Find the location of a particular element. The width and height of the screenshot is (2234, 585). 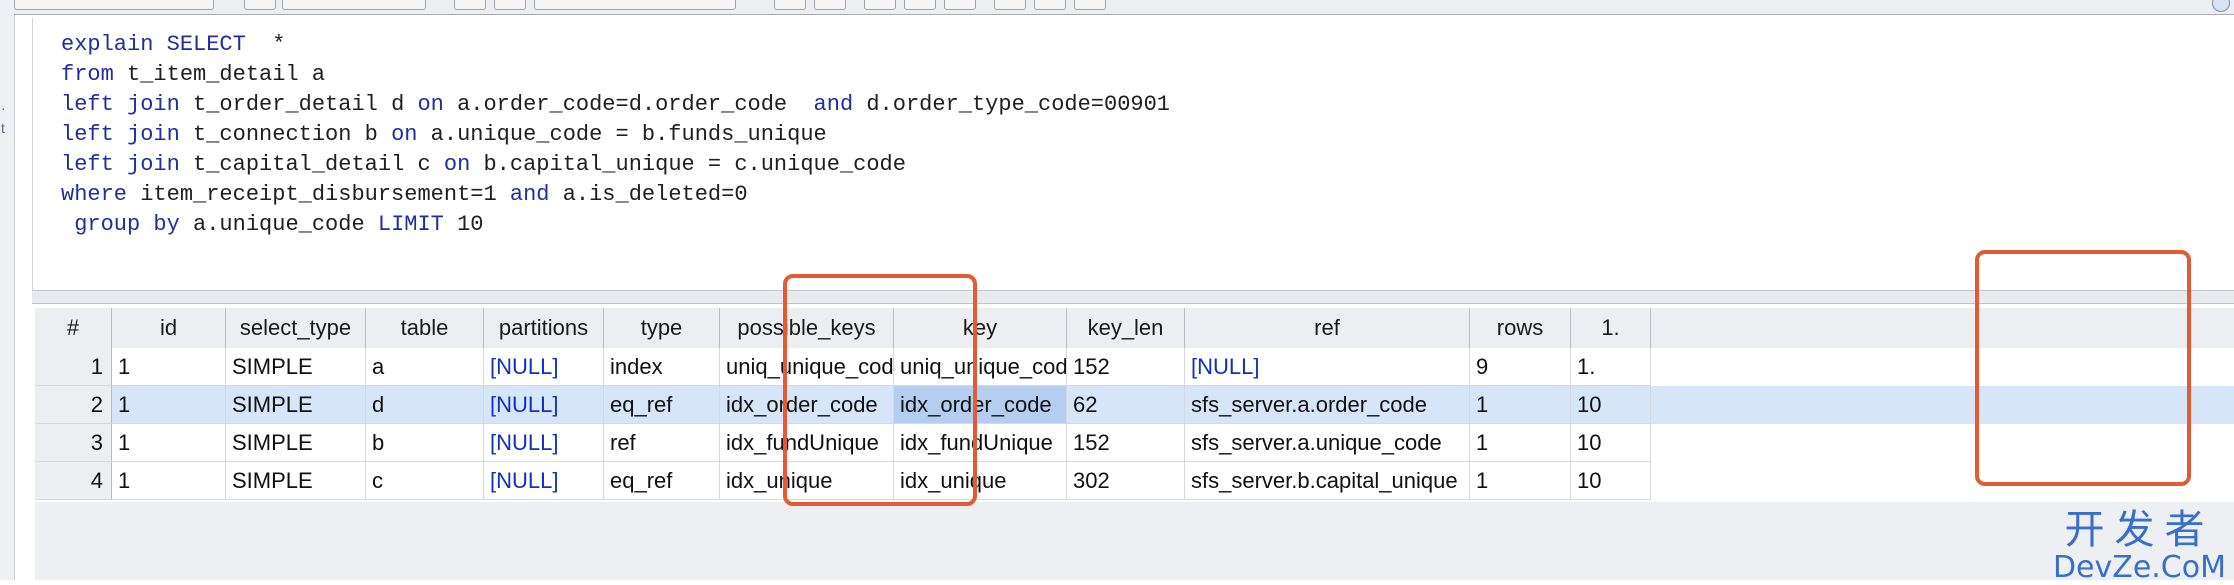

sql-text: t_order_detail d is located at coordinates (298, 104).